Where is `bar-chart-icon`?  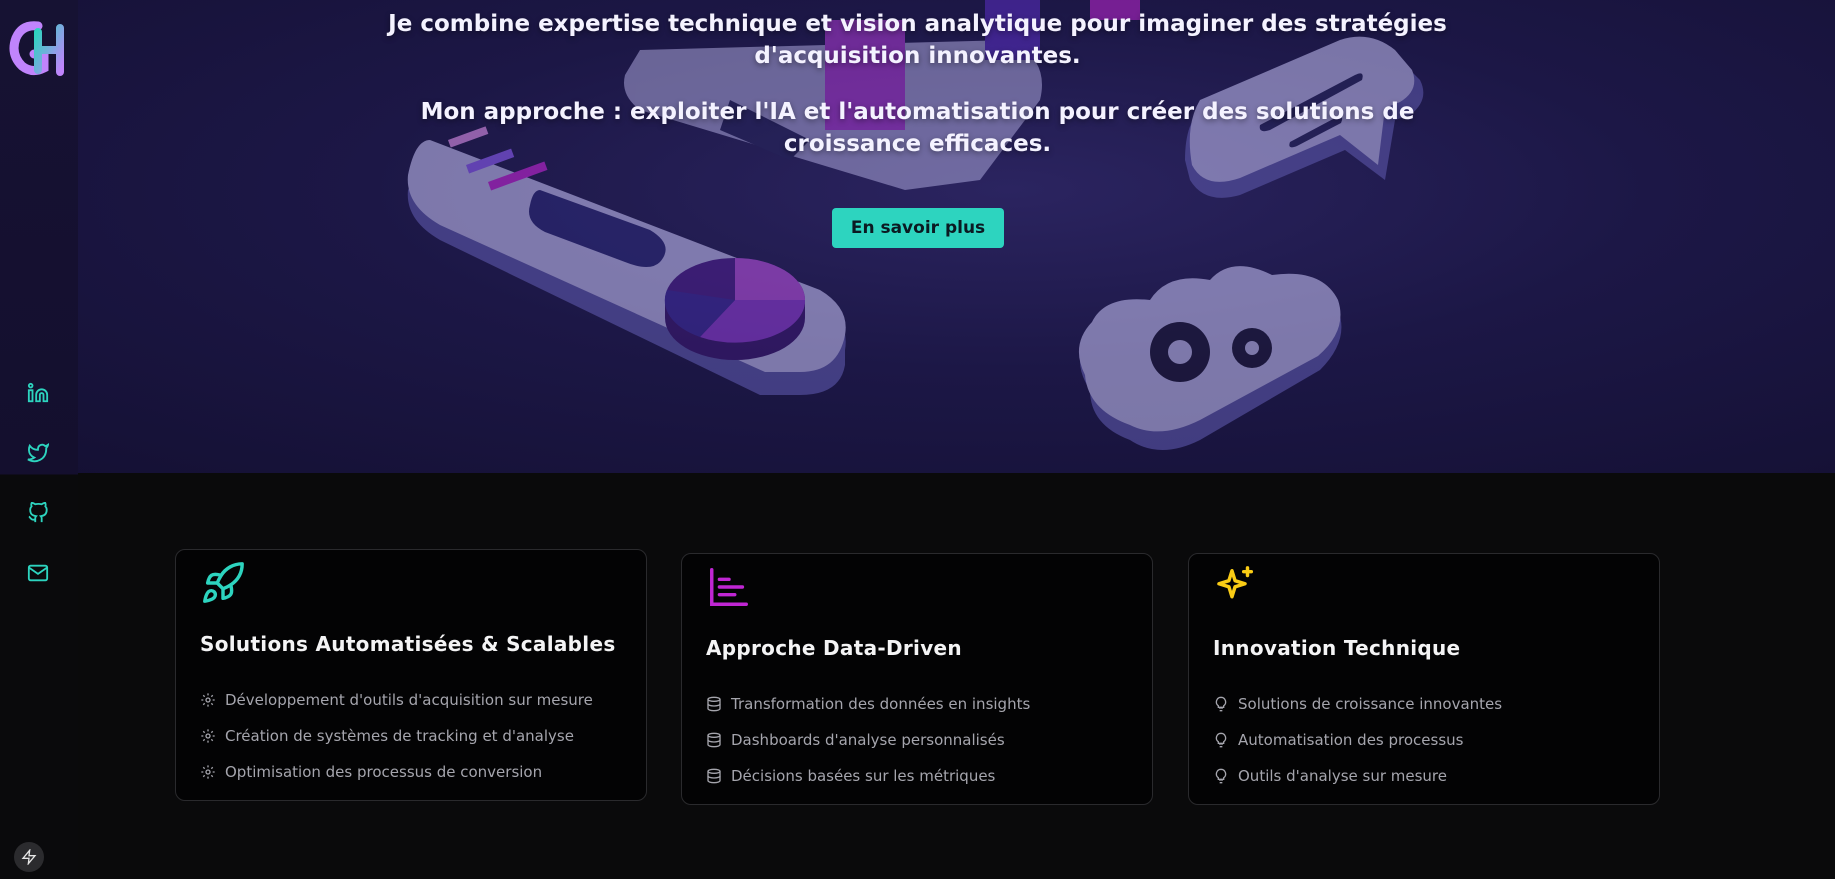 bar-chart-icon is located at coordinates (729, 587).